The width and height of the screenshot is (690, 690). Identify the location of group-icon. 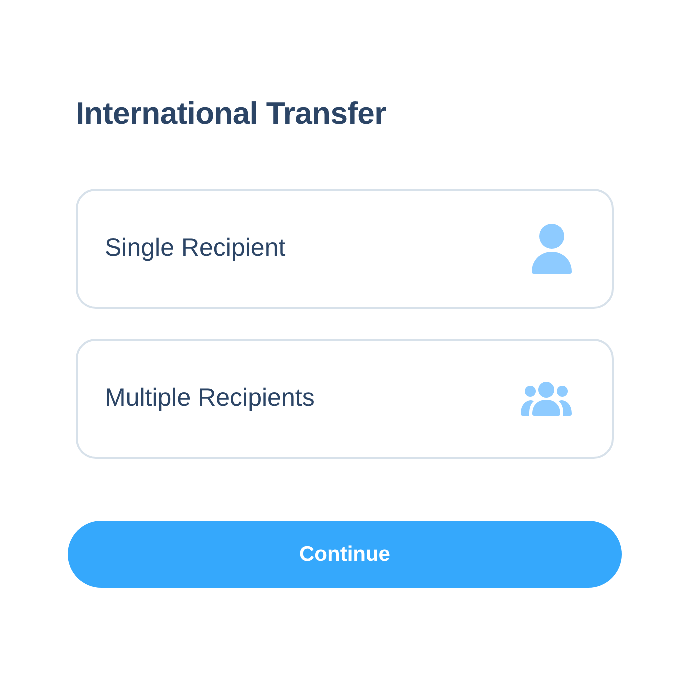
(546, 399).